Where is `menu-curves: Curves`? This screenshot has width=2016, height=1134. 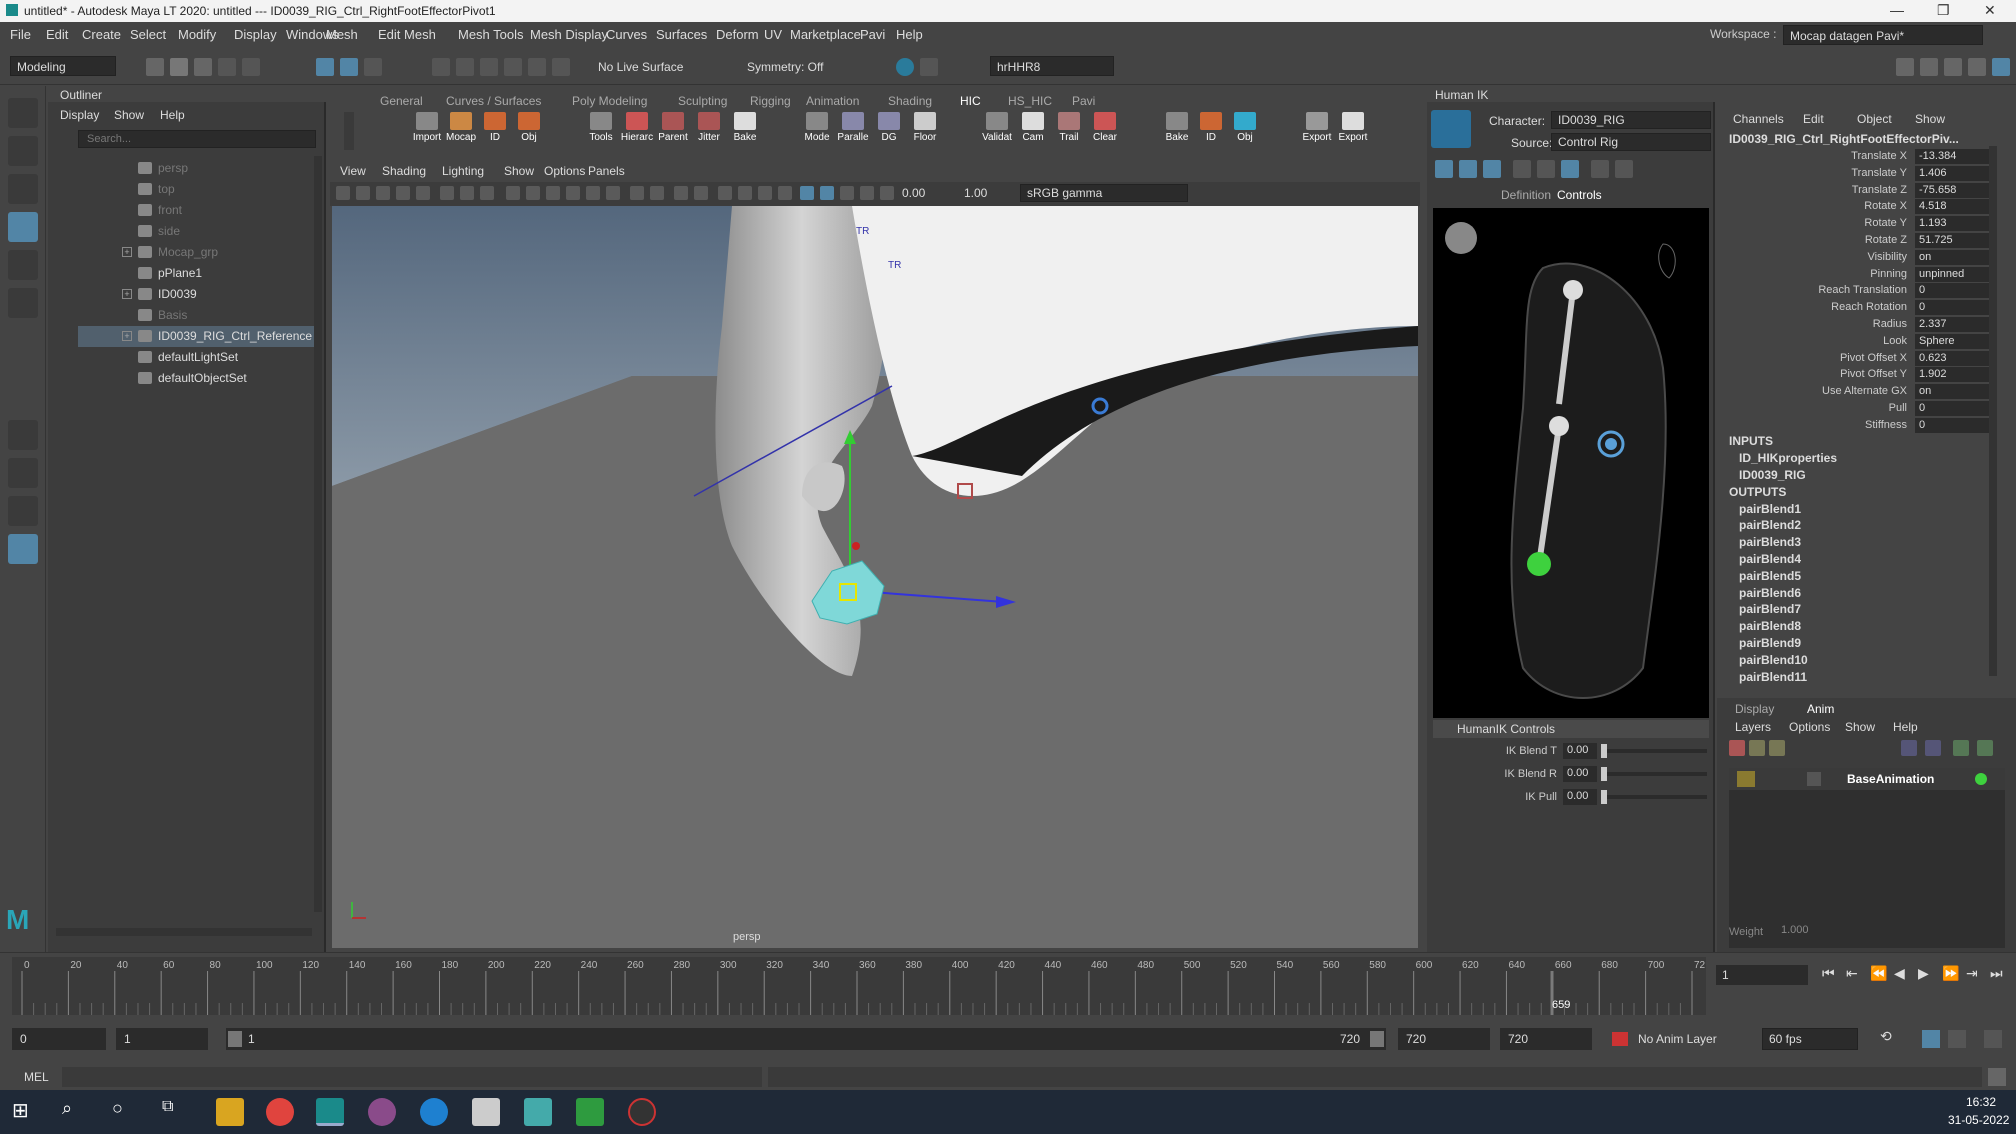
menu-curves: Curves is located at coordinates (626, 34).